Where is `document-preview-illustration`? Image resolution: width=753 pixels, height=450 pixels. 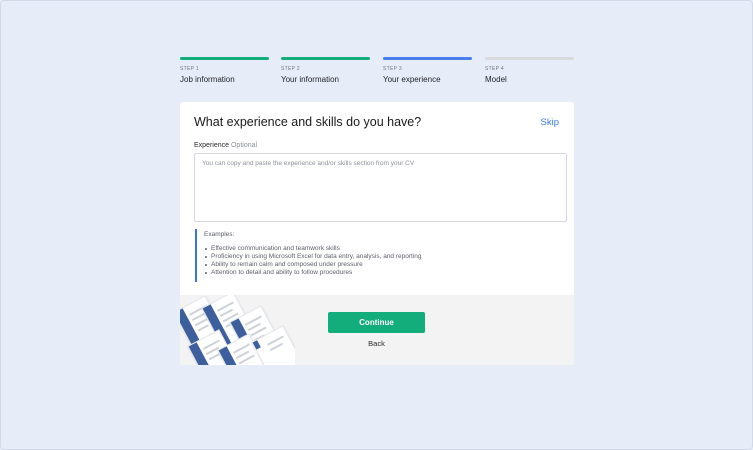 document-preview-illustration is located at coordinates (237, 330).